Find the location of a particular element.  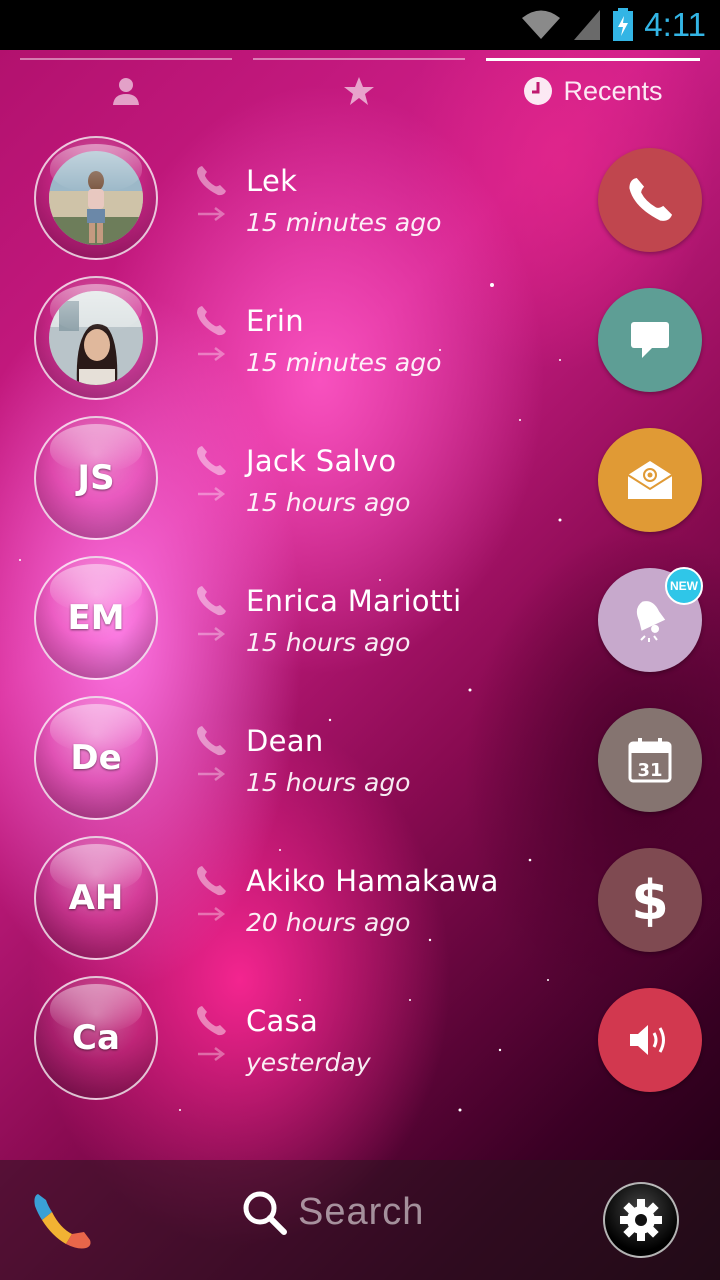

star-icon is located at coordinates (359, 91).